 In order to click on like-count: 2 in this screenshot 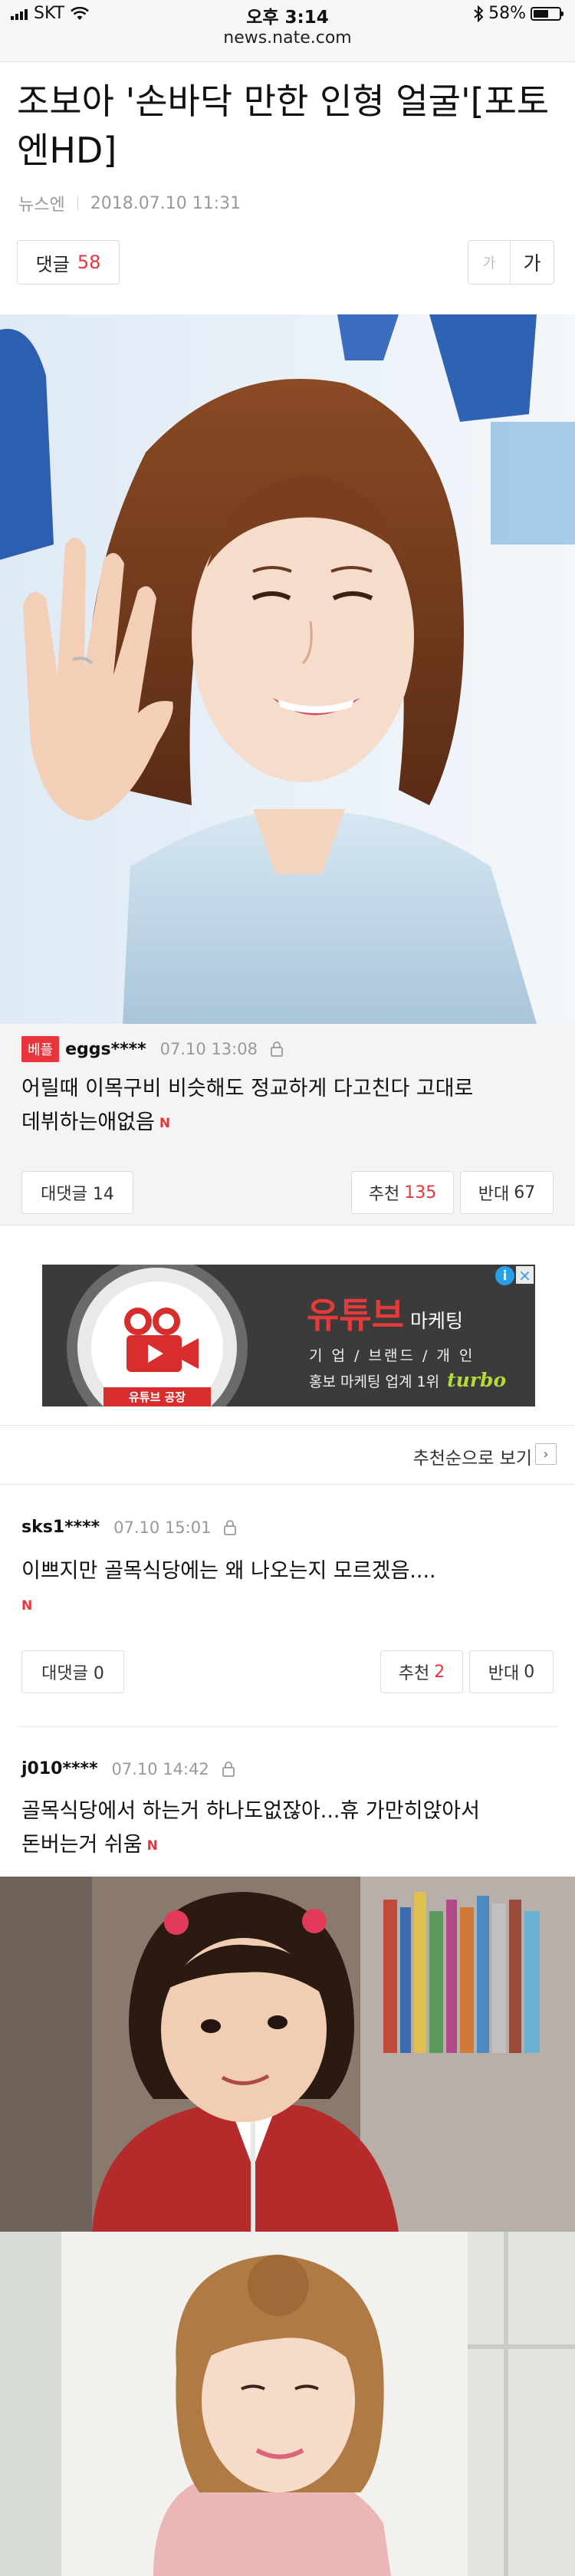, I will do `click(439, 1672)`.